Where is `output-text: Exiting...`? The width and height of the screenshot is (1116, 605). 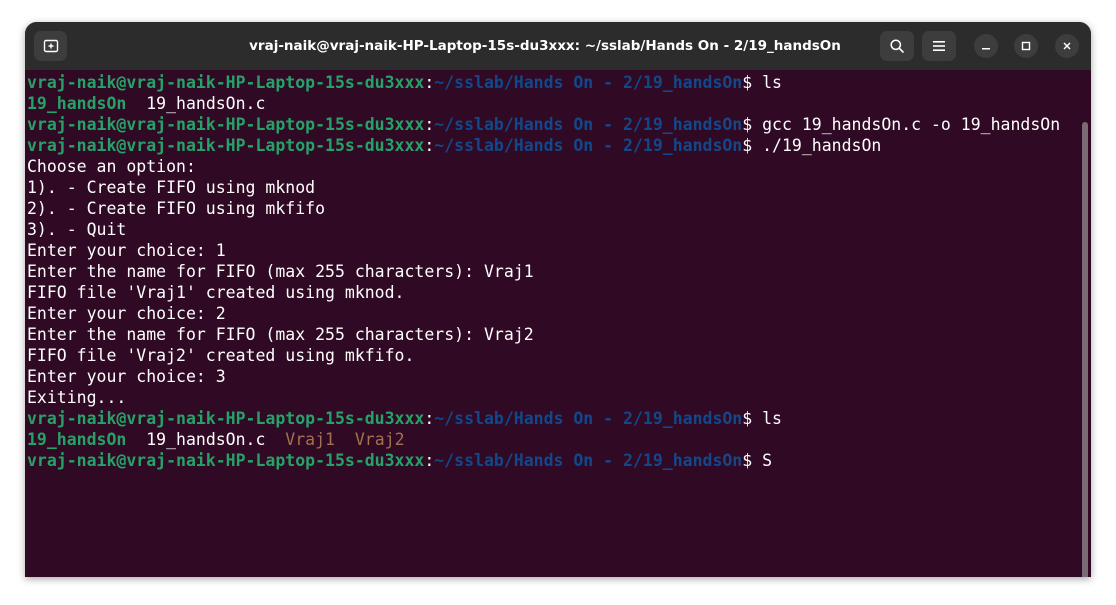 output-text: Exiting... is located at coordinates (77, 397).